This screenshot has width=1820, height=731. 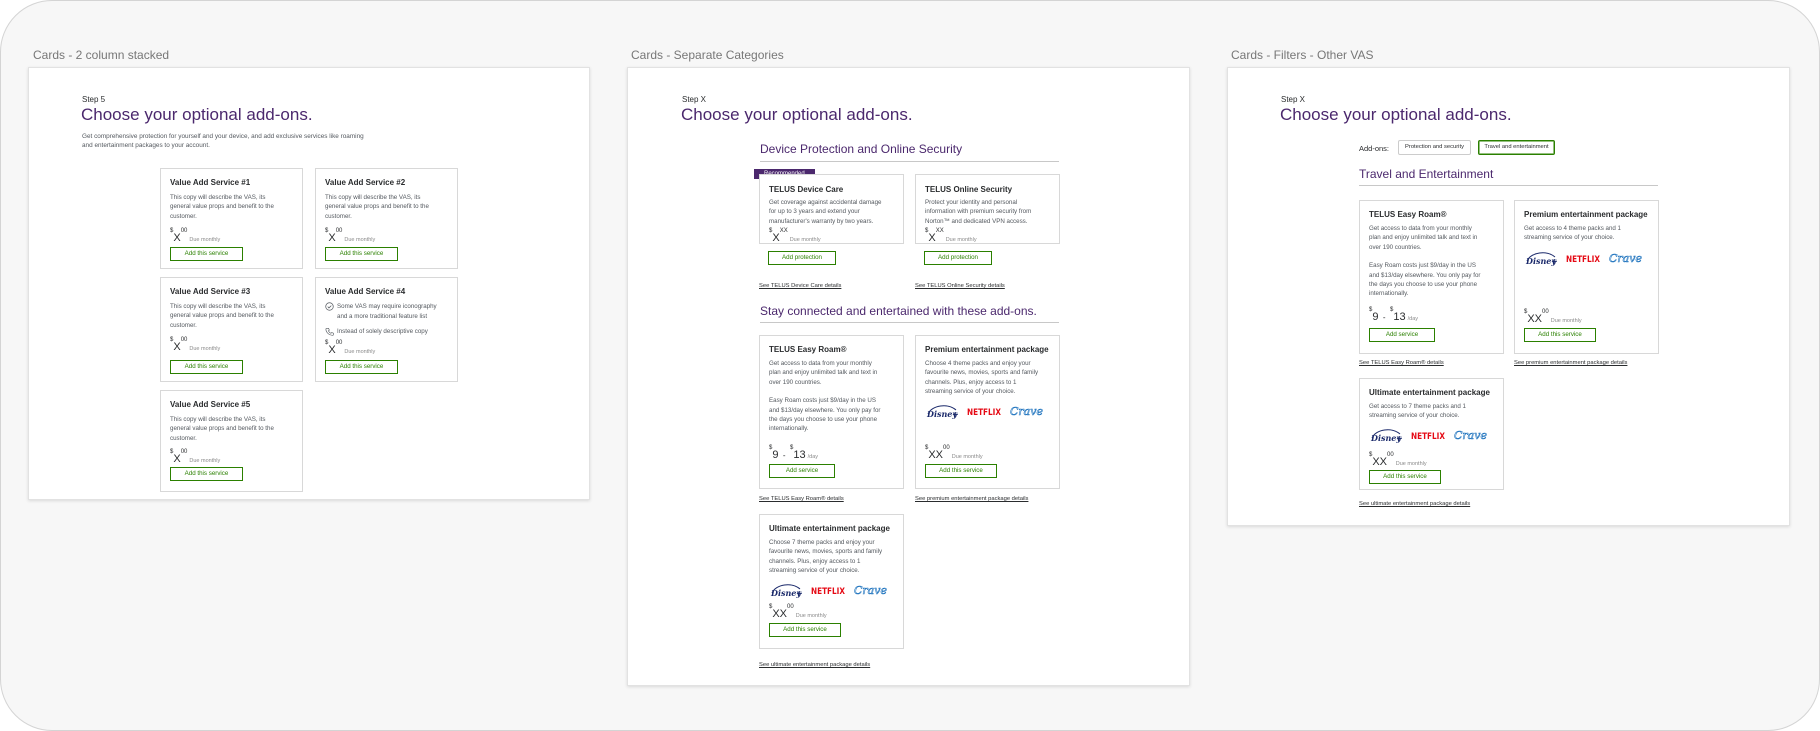 I want to click on online-security-details-link: See TELUS Online Security details, so click(x=960, y=286).